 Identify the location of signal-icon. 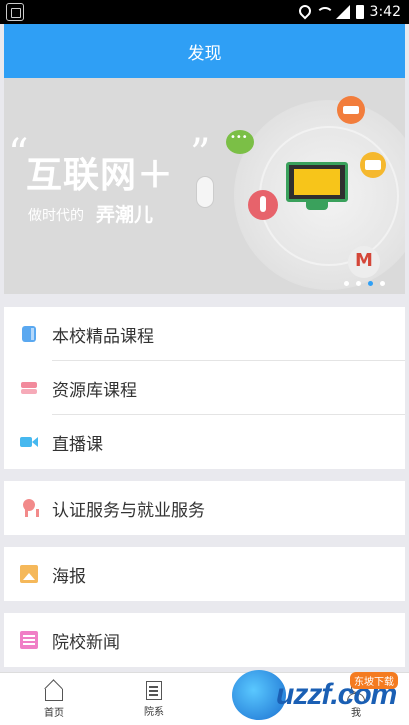
(342, 12).